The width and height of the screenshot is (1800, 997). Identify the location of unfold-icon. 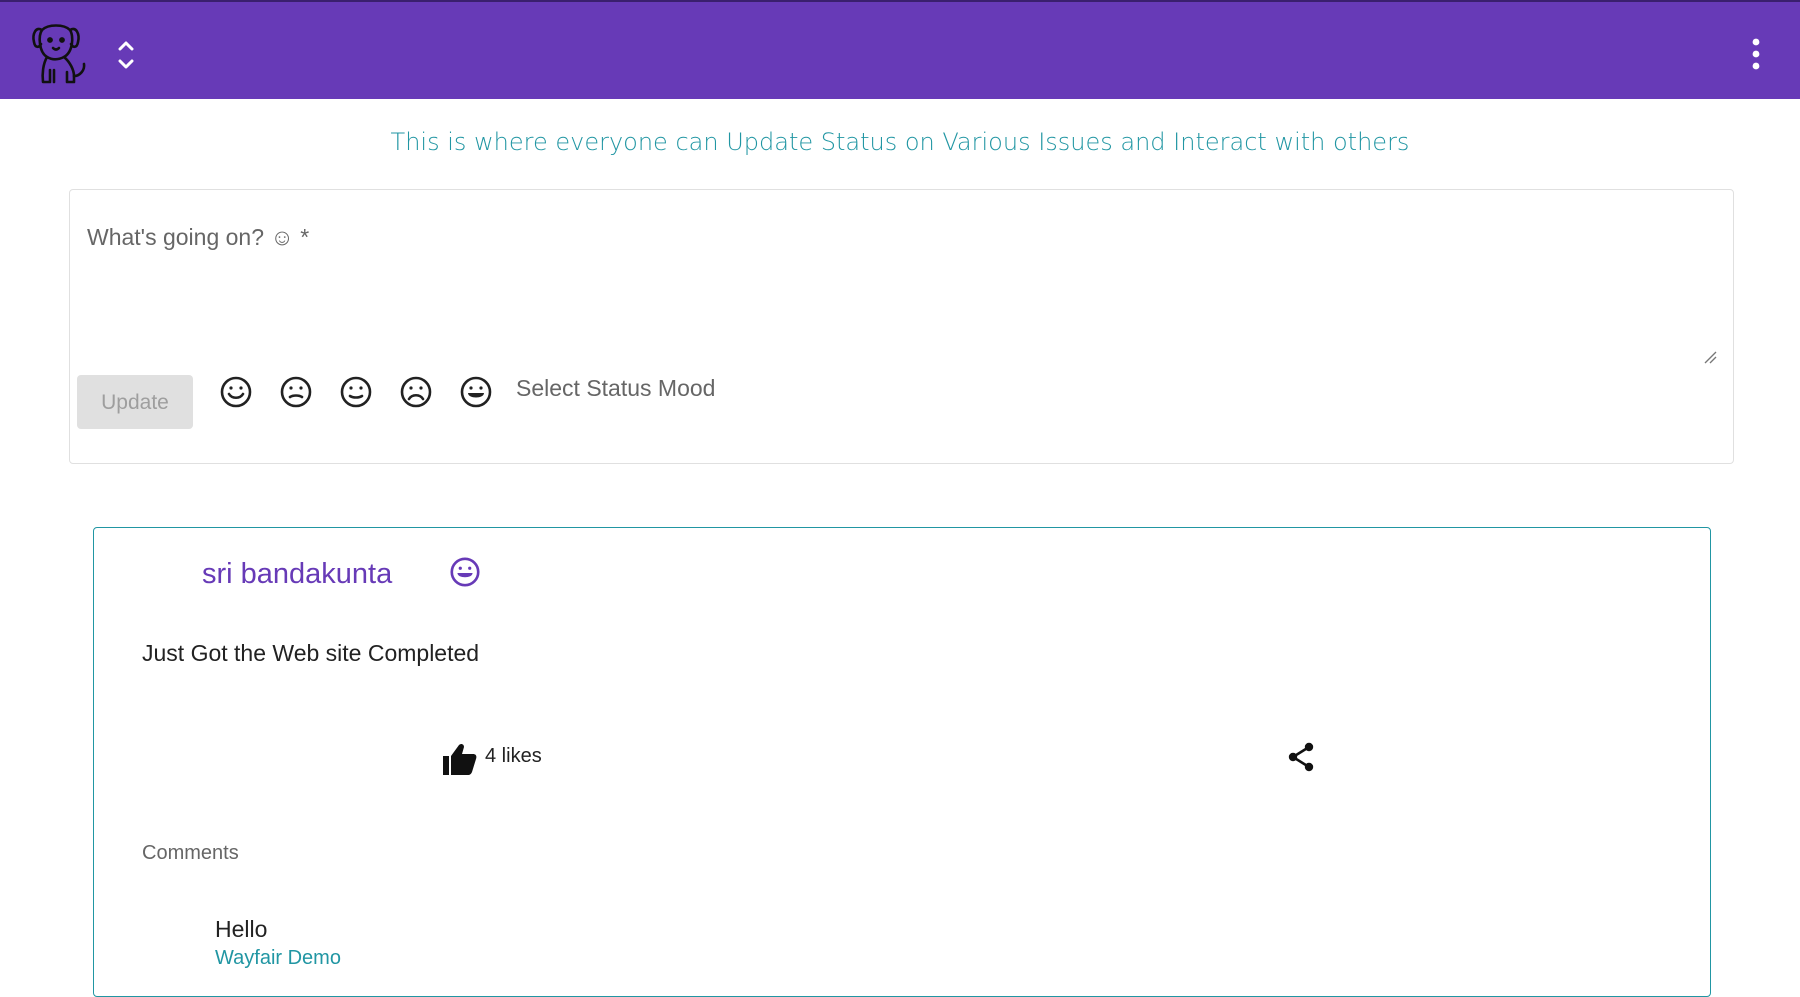
(126, 55).